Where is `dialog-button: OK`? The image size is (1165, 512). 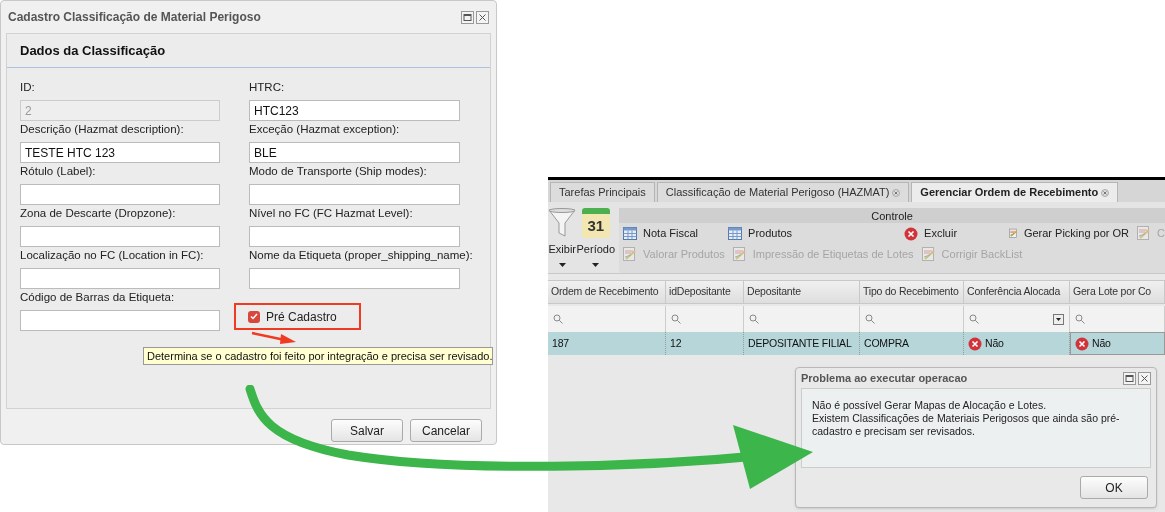
dialog-button: OK is located at coordinates (1114, 487).